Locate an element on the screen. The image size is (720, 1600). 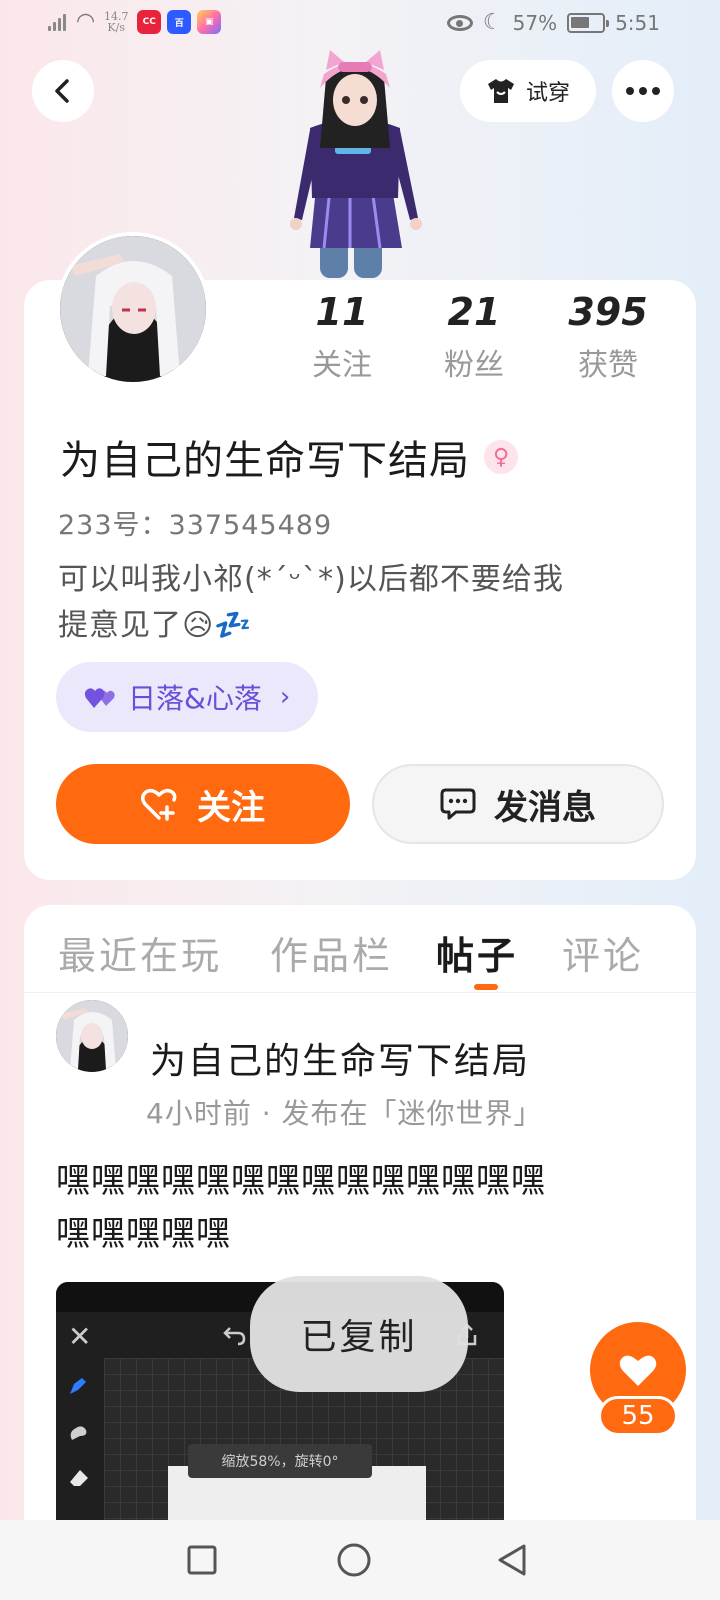
tab-works: 作品栏 is located at coordinates (331, 952).